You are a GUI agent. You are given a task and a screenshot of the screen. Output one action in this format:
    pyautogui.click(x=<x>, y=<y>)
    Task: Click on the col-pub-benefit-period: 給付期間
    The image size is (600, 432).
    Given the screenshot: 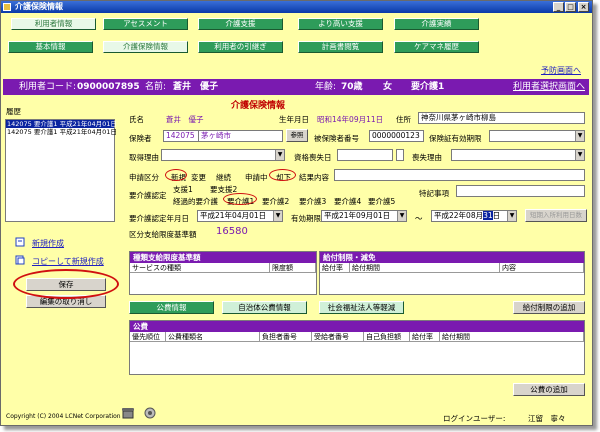 What is the action you would take?
    pyautogui.click(x=512, y=337)
    